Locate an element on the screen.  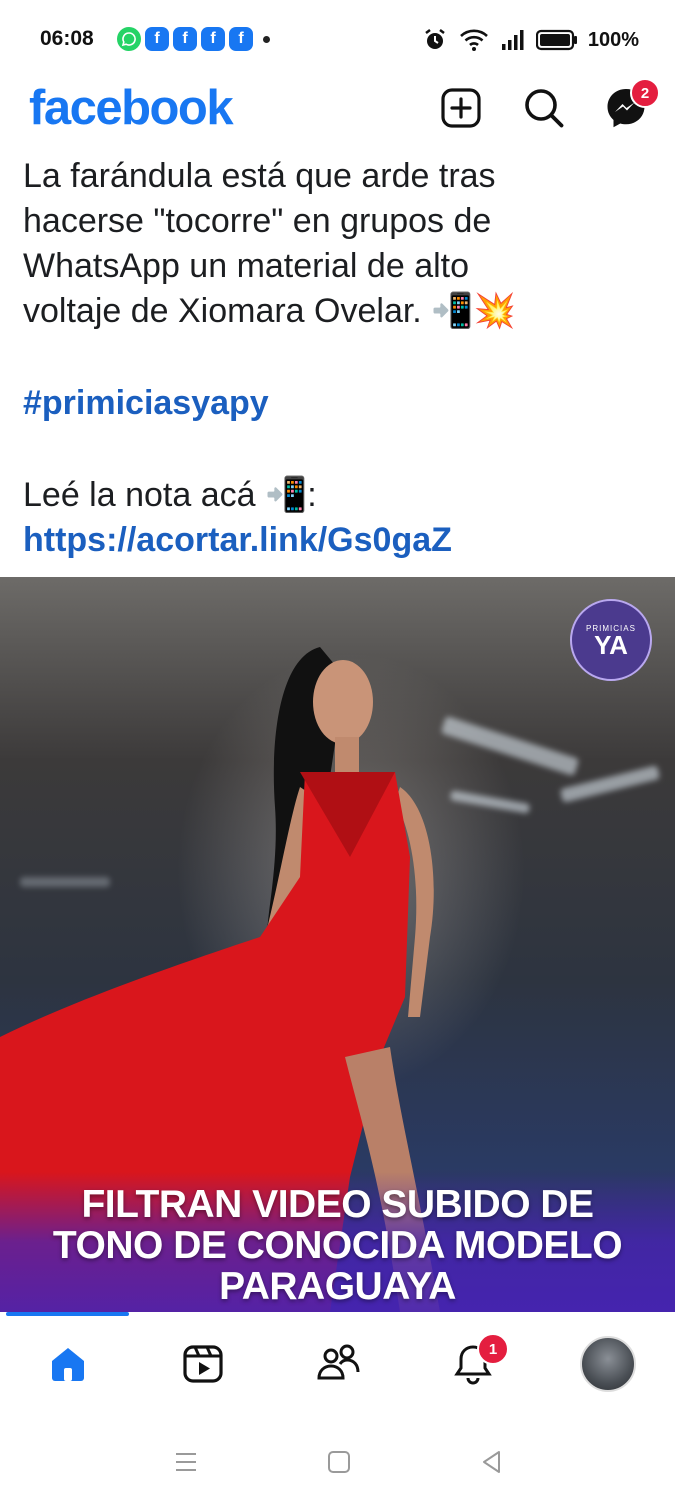
whatsapp-icon is located at coordinates (129, 39).